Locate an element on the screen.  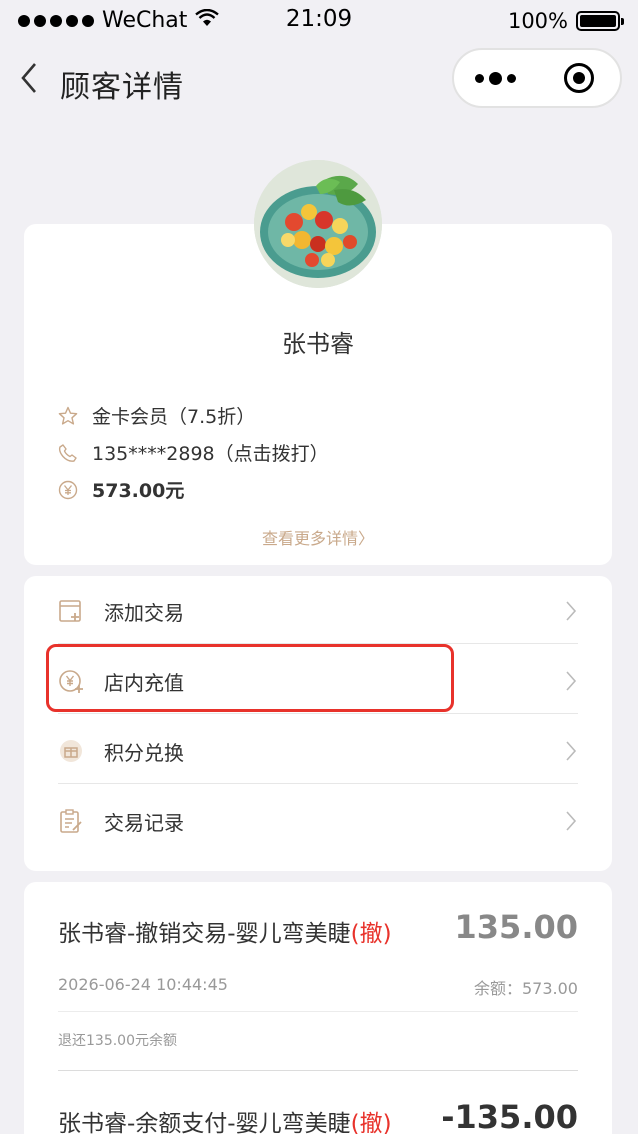
menu-item-recharge: 店内充值 is located at coordinates (318, 681).